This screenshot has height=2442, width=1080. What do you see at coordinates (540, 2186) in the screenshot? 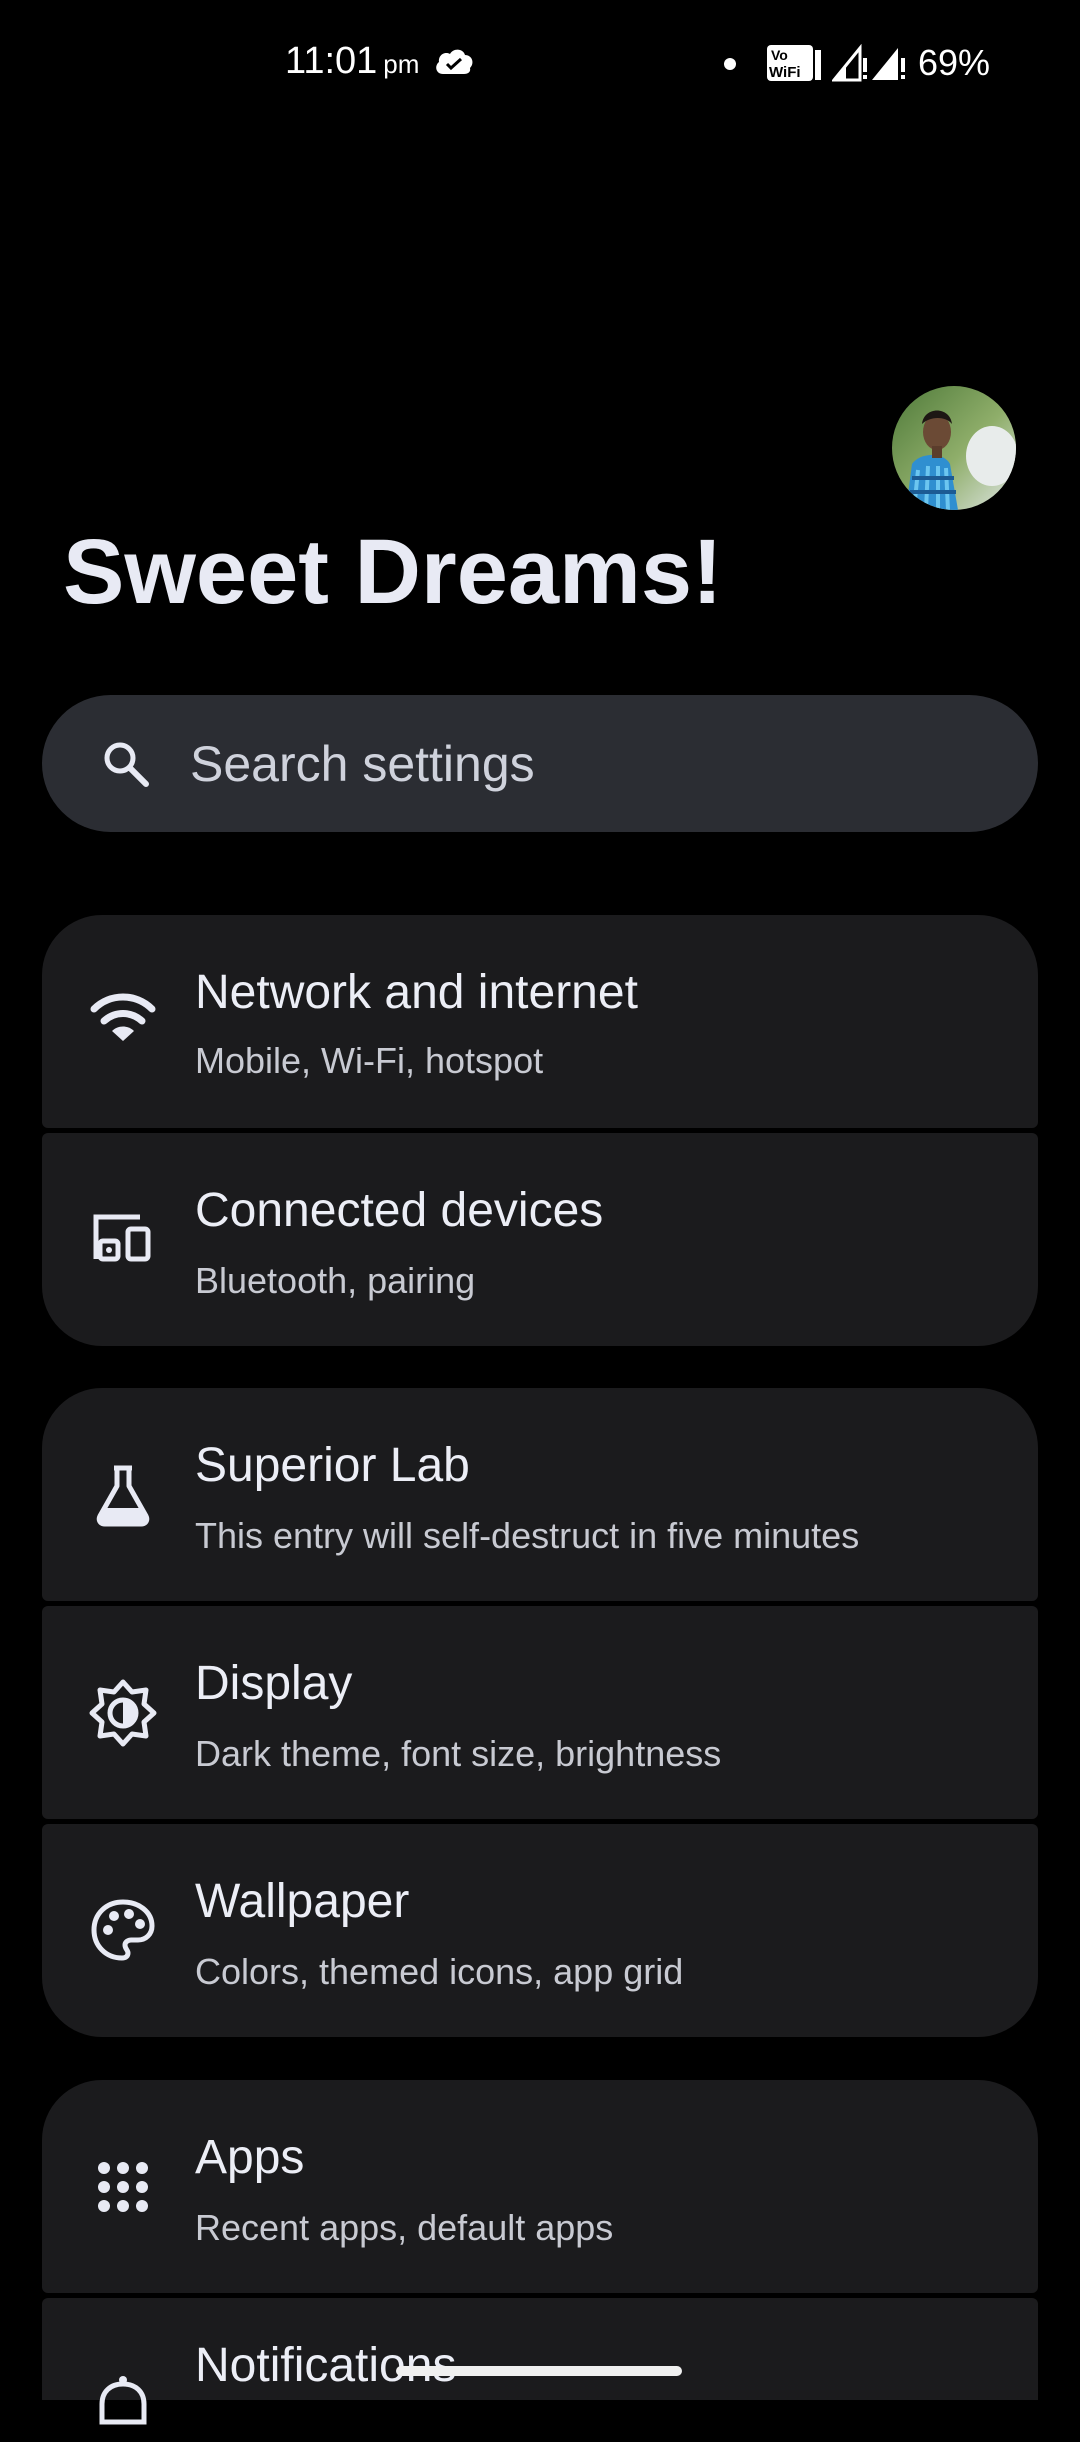
I see `settings-item-apps: Apps Recent apps, default apps` at bounding box center [540, 2186].